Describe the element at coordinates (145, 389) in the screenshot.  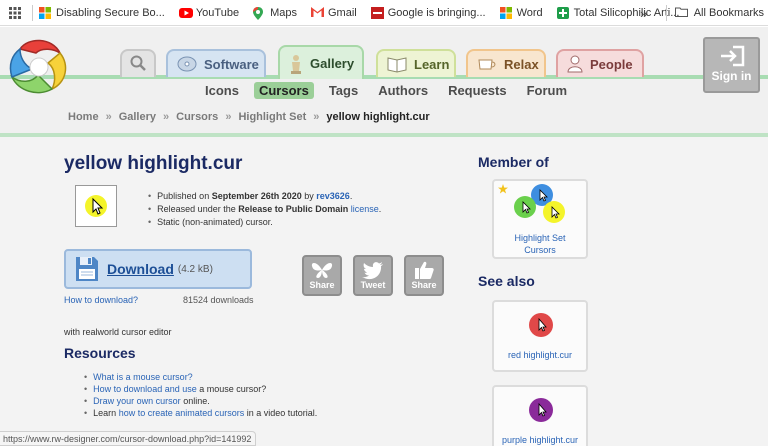
I see `resource-link: How to download and use` at that location.